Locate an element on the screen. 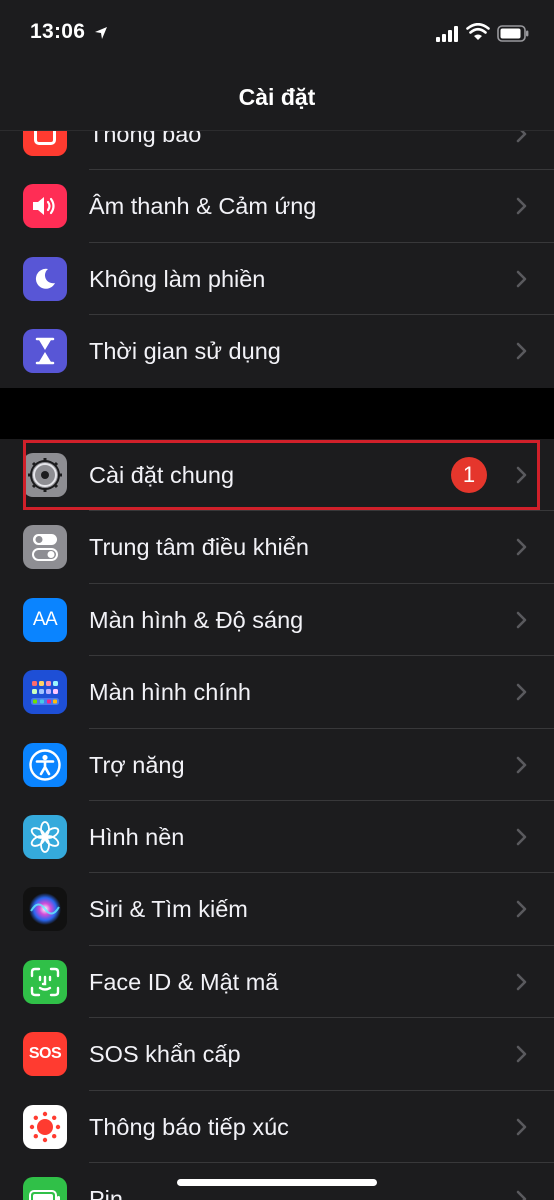 This screenshot has width=554, height=1200. row-label: SOS khẩn cấp is located at coordinates (165, 1054).